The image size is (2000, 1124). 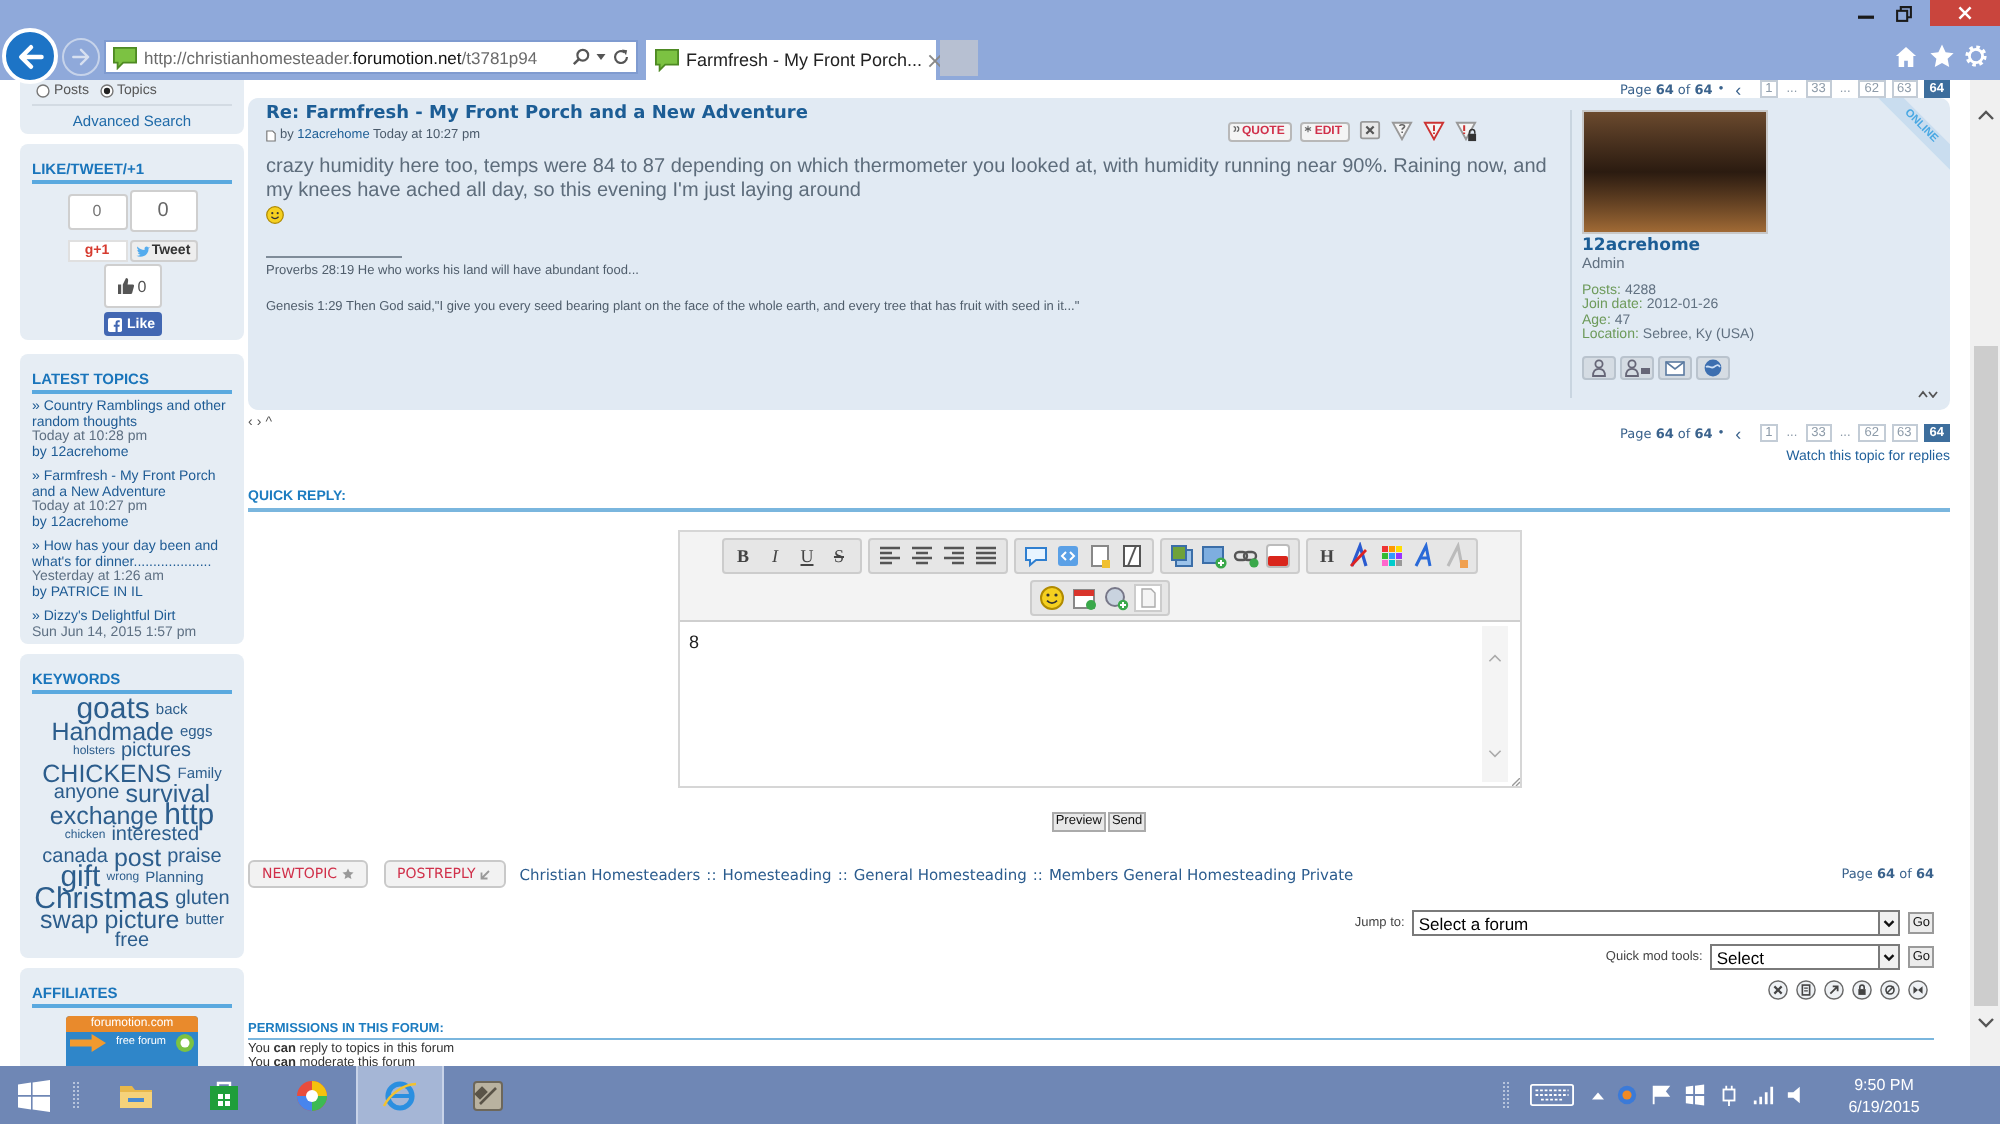 What do you see at coordinates (1985, 676) in the screenshot?
I see `scrollbar-thumb` at bounding box center [1985, 676].